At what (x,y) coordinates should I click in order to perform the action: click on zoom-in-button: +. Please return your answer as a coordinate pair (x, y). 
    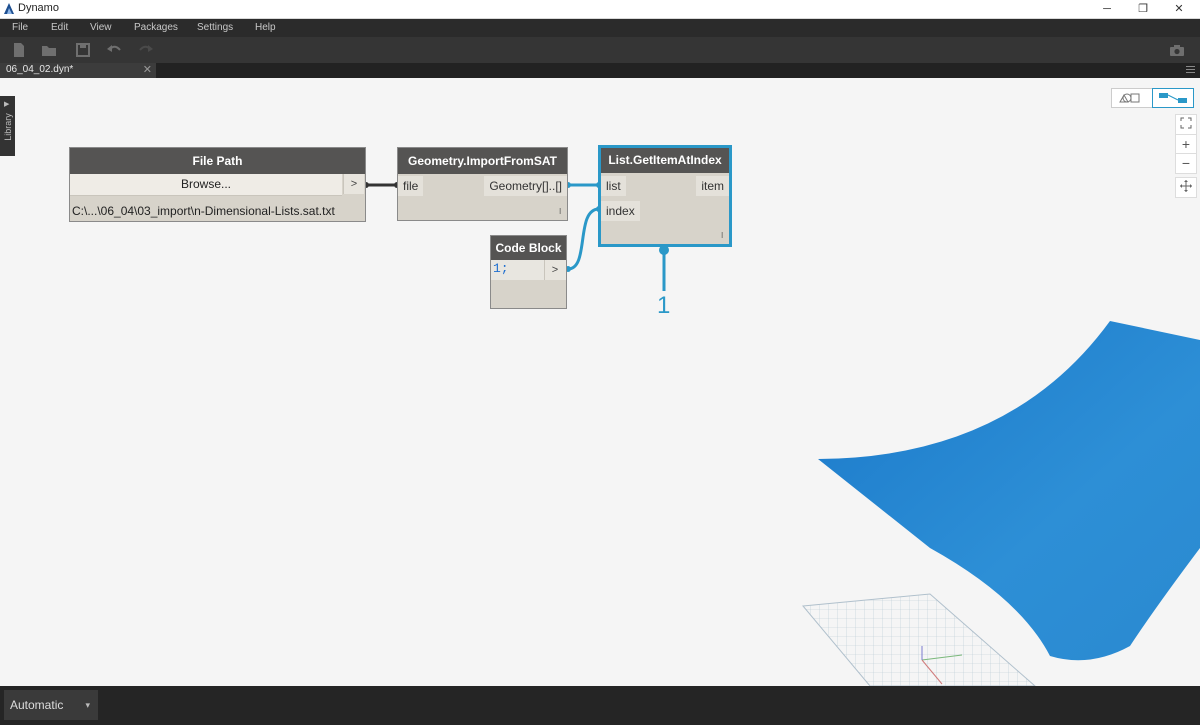
    Looking at the image, I should click on (1186, 144).